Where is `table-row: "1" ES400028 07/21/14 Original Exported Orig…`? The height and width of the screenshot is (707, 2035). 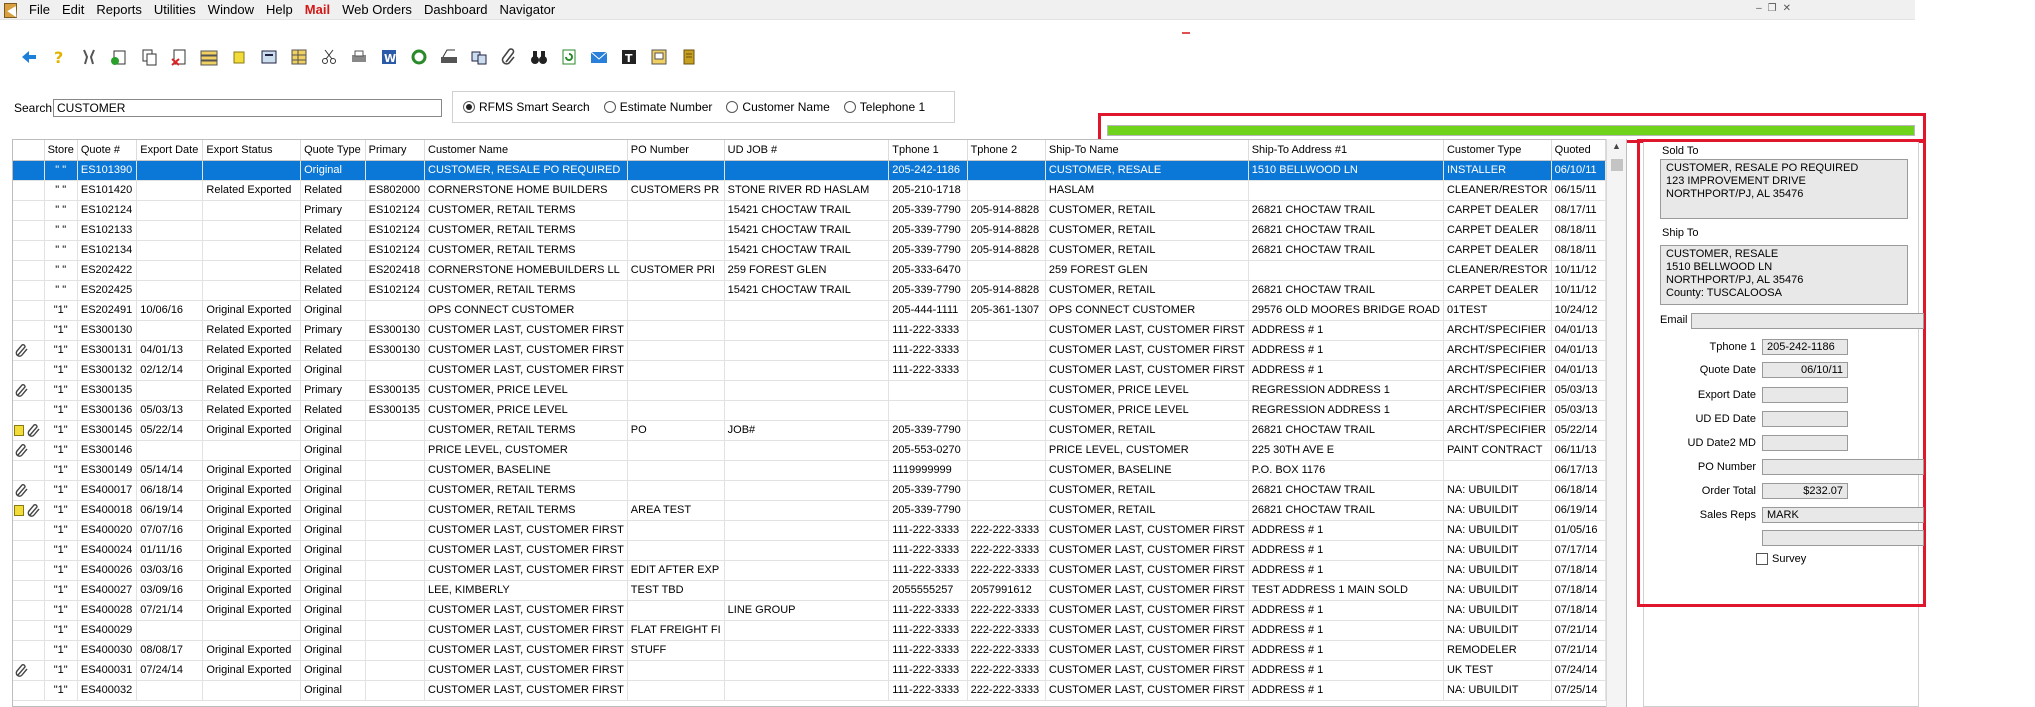
table-row: "1" ES400028 07/21/14 Original Exported Orig… is located at coordinates (819, 610).